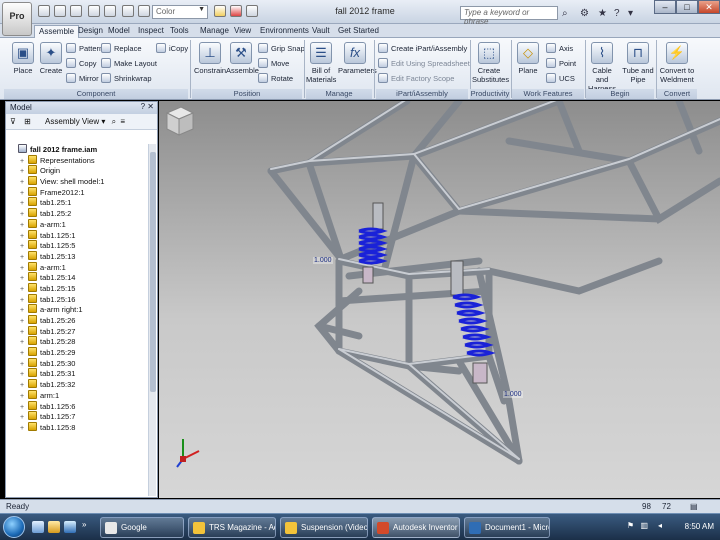 Image resolution: width=720 pixels, height=540 pixels. Describe the element at coordinates (602, 13) in the screenshot. I see `star-icon: ★` at that location.